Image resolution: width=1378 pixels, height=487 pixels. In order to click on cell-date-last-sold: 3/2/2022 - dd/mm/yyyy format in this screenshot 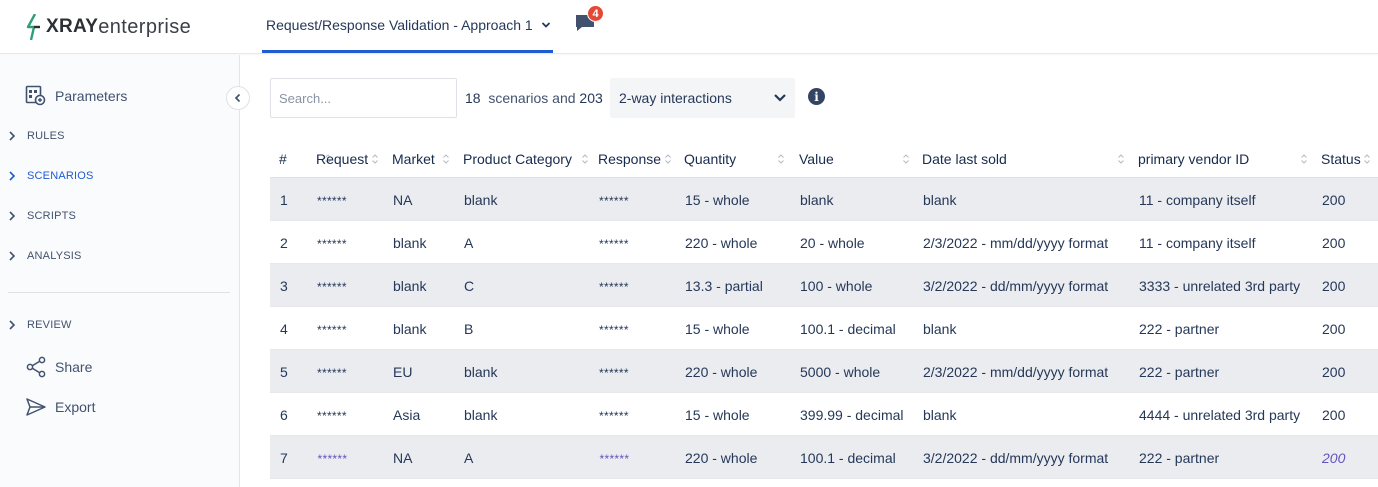, I will do `click(1016, 286)`.